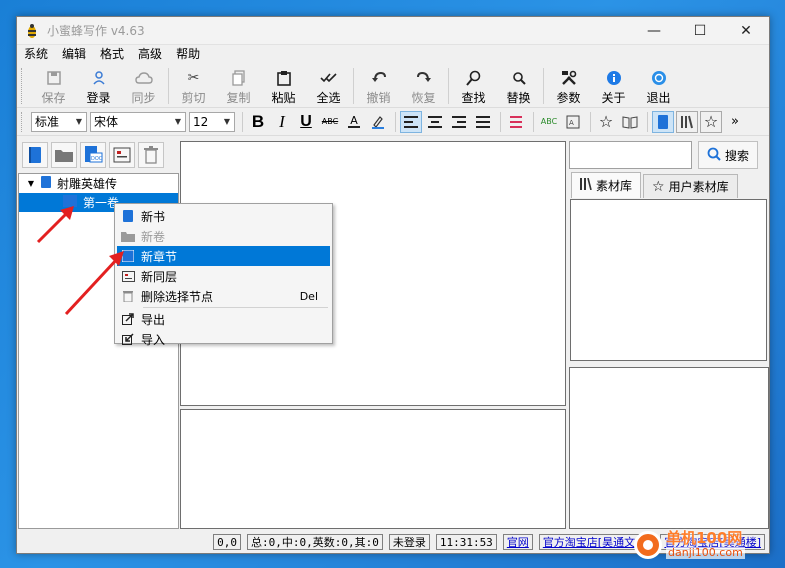  Describe the element at coordinates (393, 122) in the screenshot. I see `format-toolbar: 标准 ▼ 宋体 ▼ 12 ▼ B I U ABC A ABC A ☆ ☆ »` at that location.